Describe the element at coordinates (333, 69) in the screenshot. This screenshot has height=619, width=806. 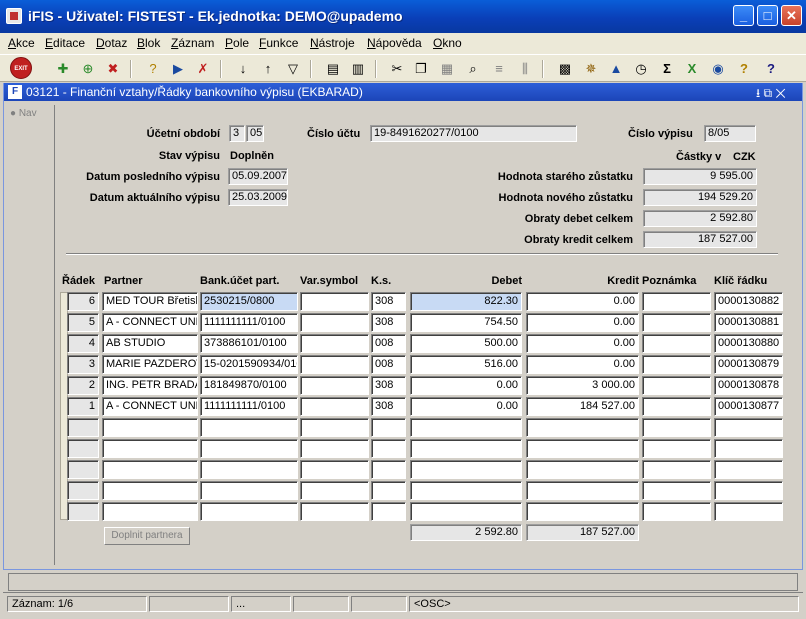
I see `print-icon: ▤` at that location.